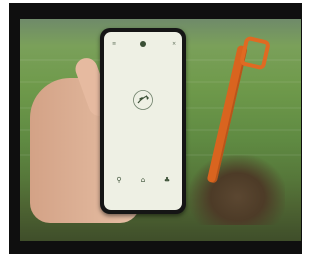 This screenshot has width=320, height=263. I want to click on tab-plant: ⚲, so click(119, 181).